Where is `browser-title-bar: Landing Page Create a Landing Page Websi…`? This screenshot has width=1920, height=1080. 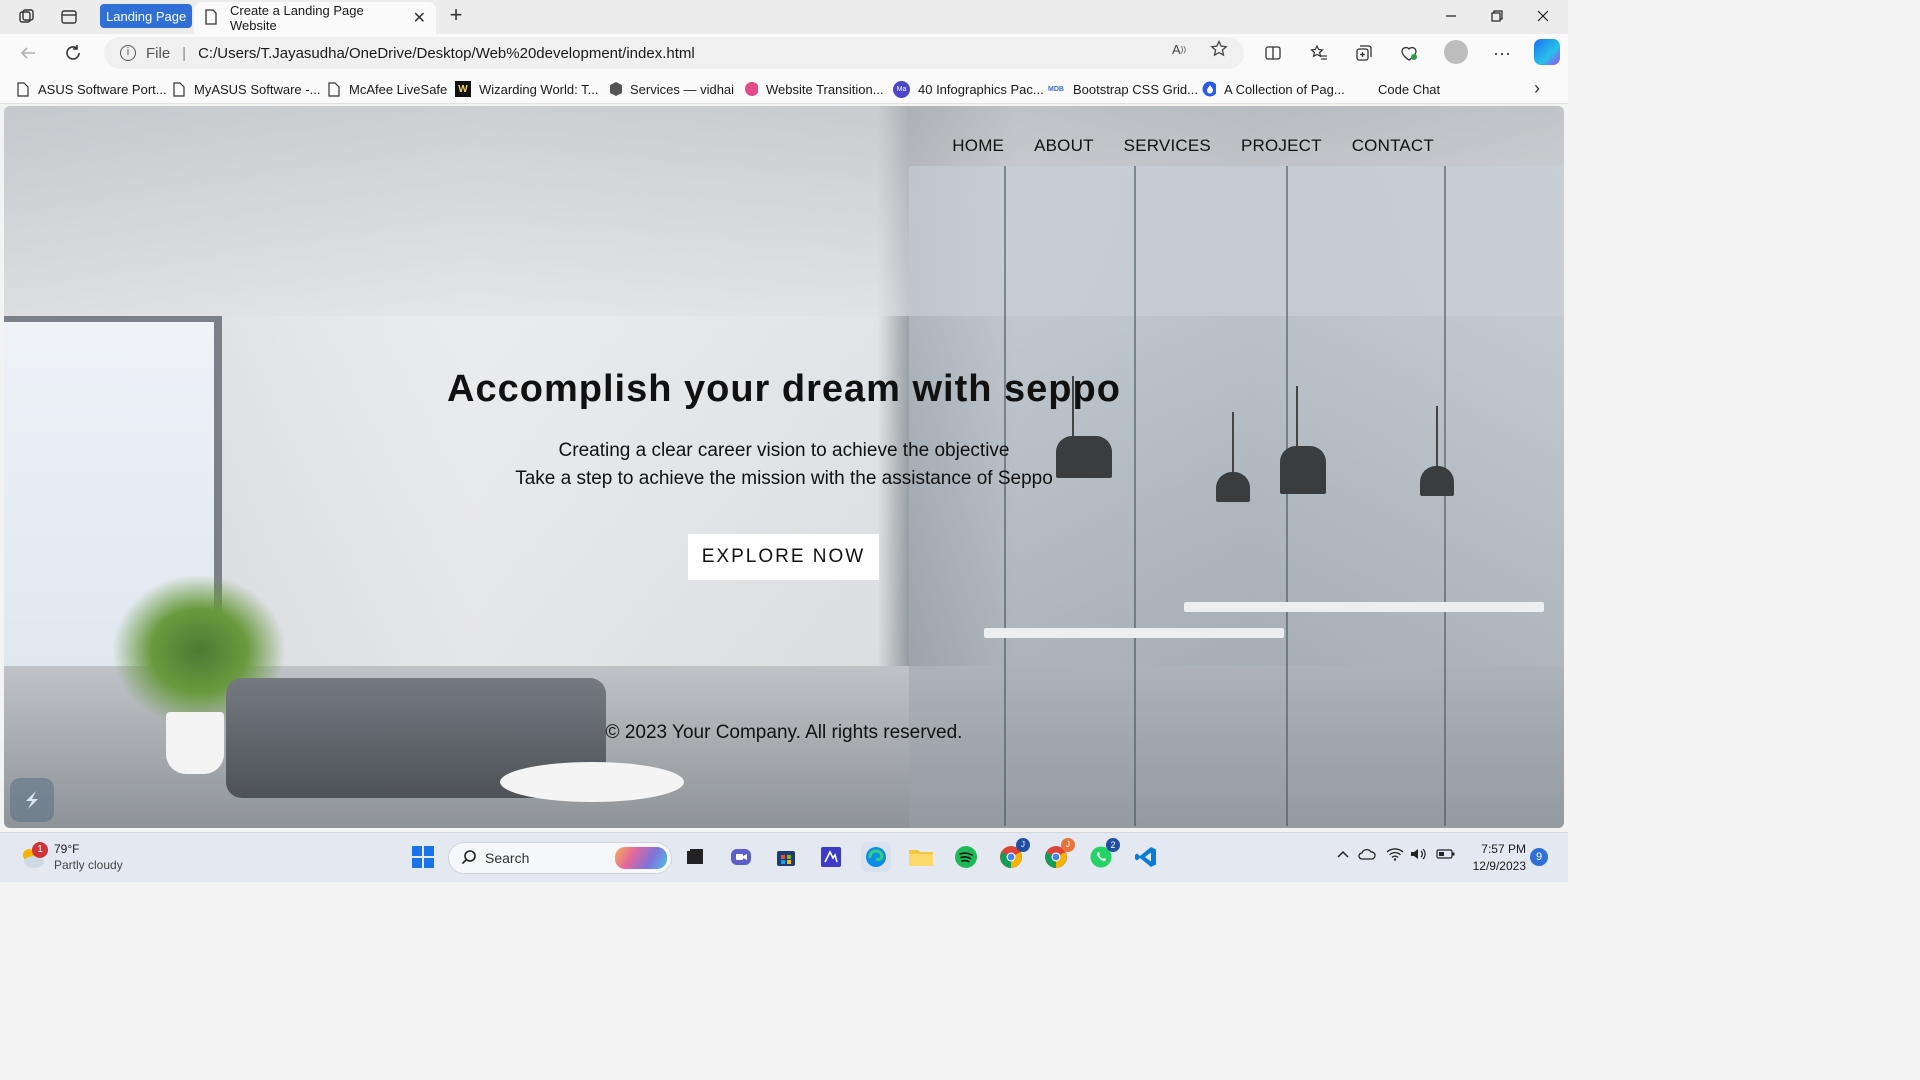
browser-title-bar: Landing Page Create a Landing Page Websi… is located at coordinates (784, 17).